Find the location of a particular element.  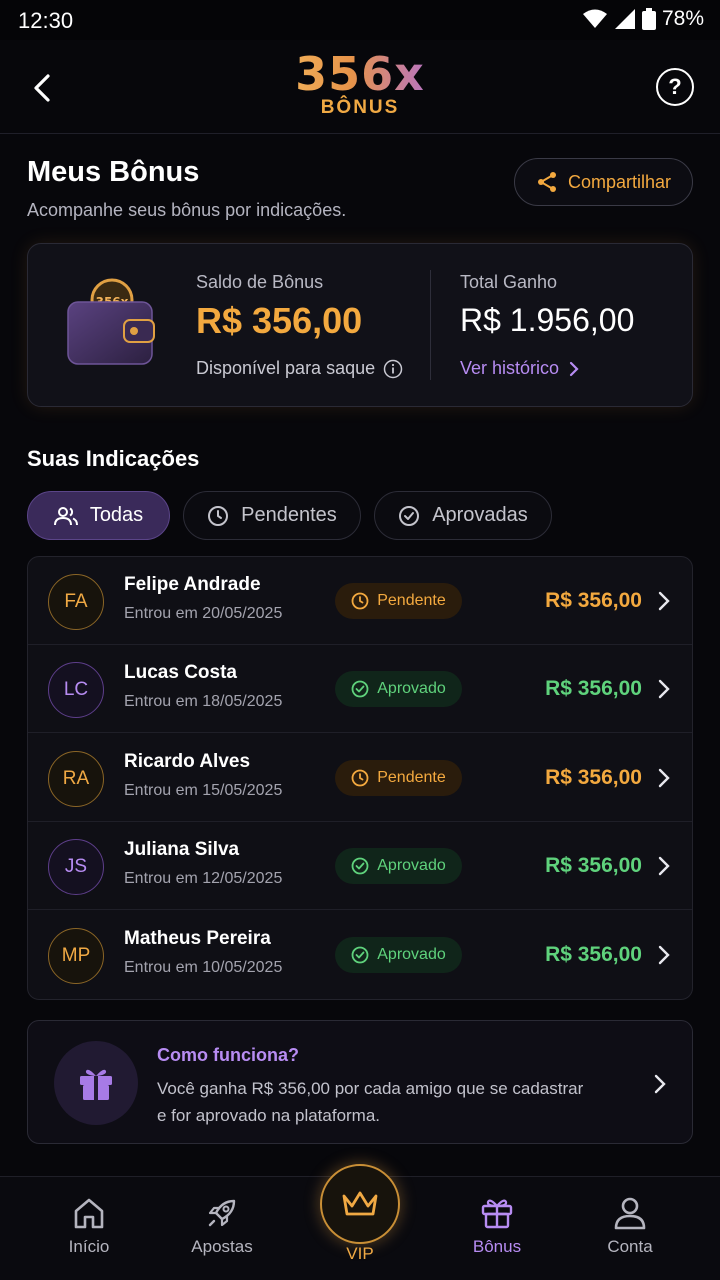

withdraw-note-text: Disponível para saque is located at coordinates (286, 368).